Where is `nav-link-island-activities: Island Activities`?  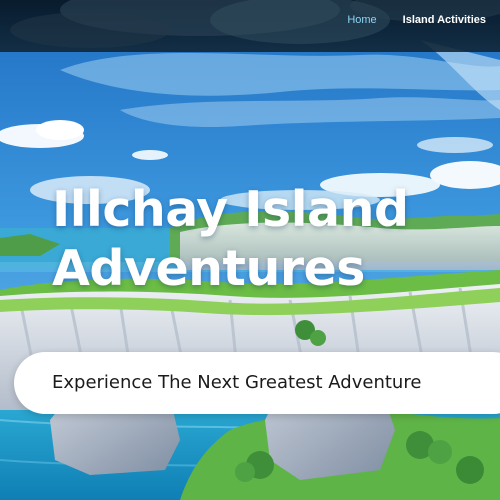
nav-link-island-activities: Island Activities is located at coordinates (444, 20).